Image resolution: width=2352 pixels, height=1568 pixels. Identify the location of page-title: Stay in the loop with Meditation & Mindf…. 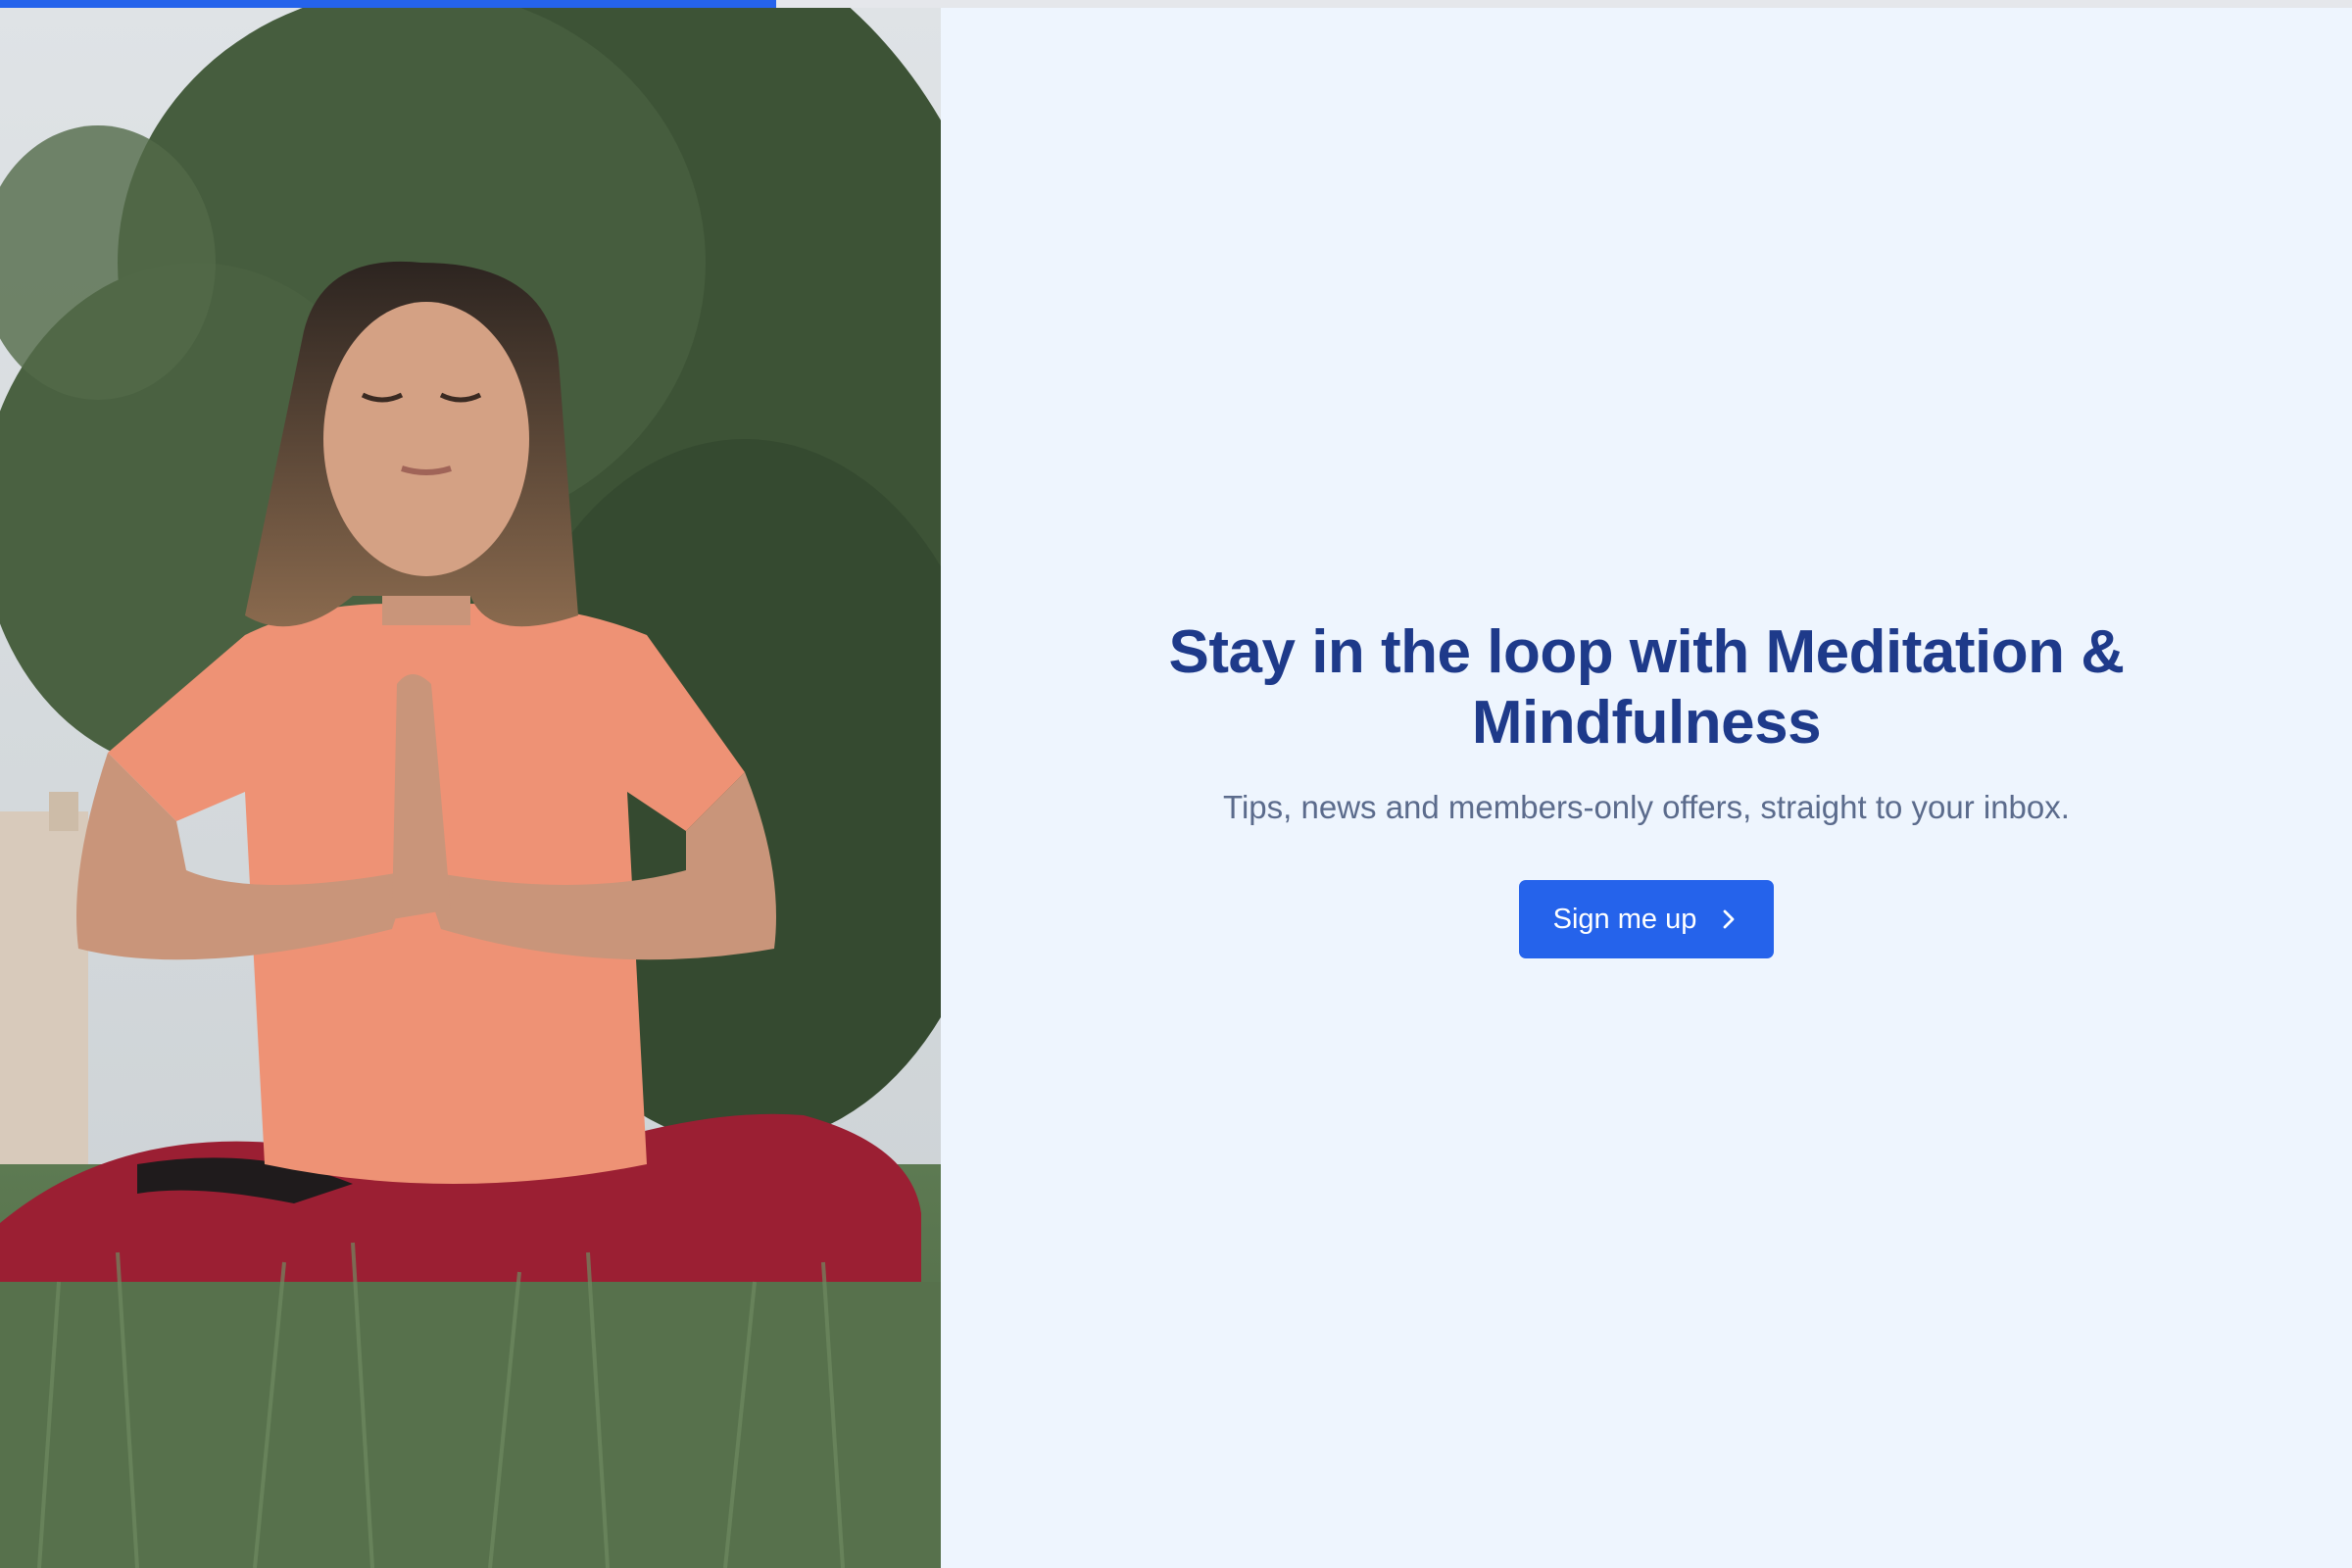
(1646, 687).